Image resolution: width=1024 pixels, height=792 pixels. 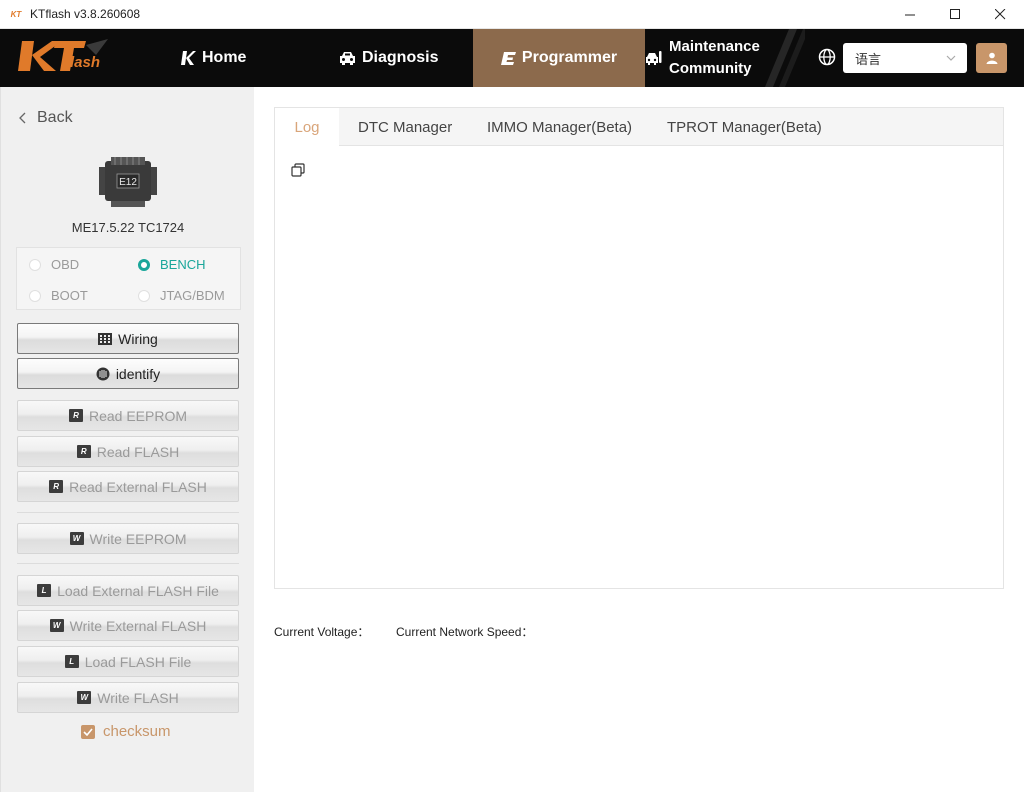 What do you see at coordinates (405, 127) in the screenshot?
I see `tab-dtc-manager: DTC Manager` at bounding box center [405, 127].